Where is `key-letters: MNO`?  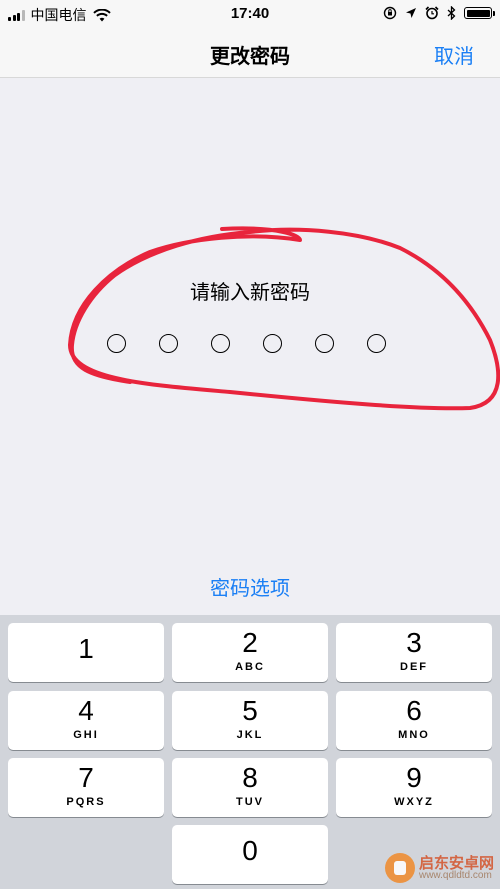 key-letters: MNO is located at coordinates (414, 735).